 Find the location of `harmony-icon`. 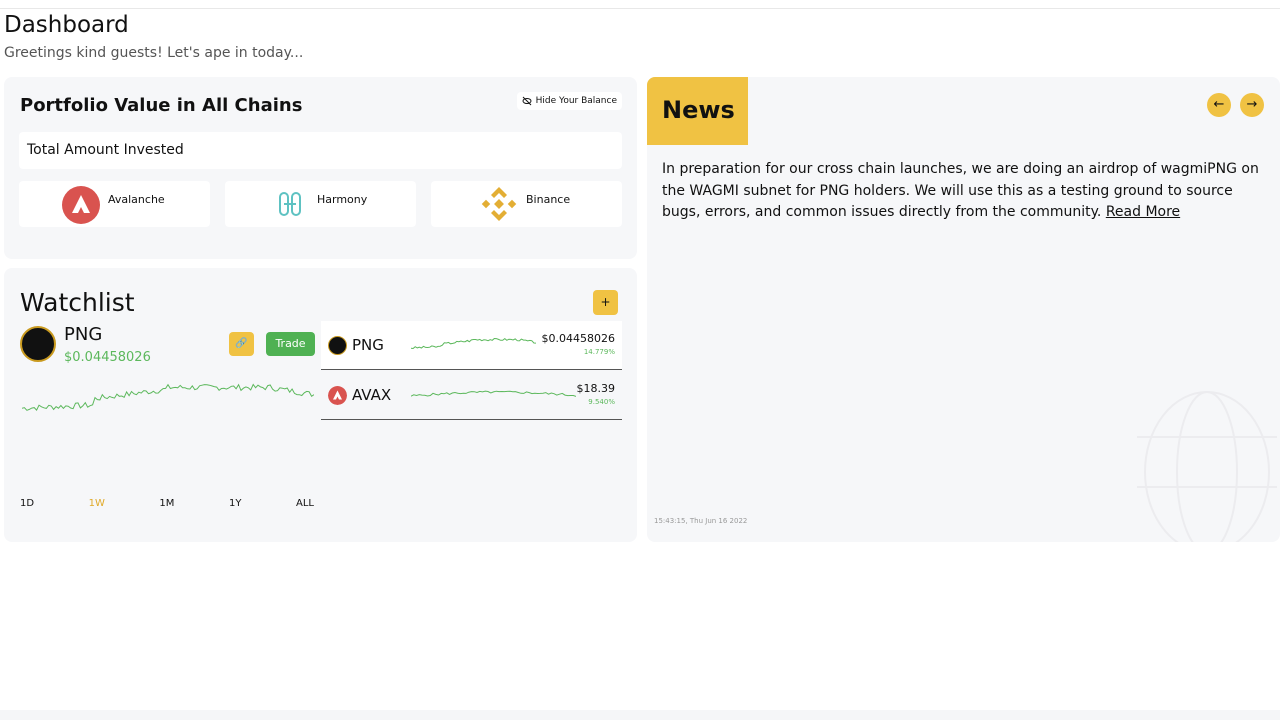

harmony-icon is located at coordinates (290, 204).